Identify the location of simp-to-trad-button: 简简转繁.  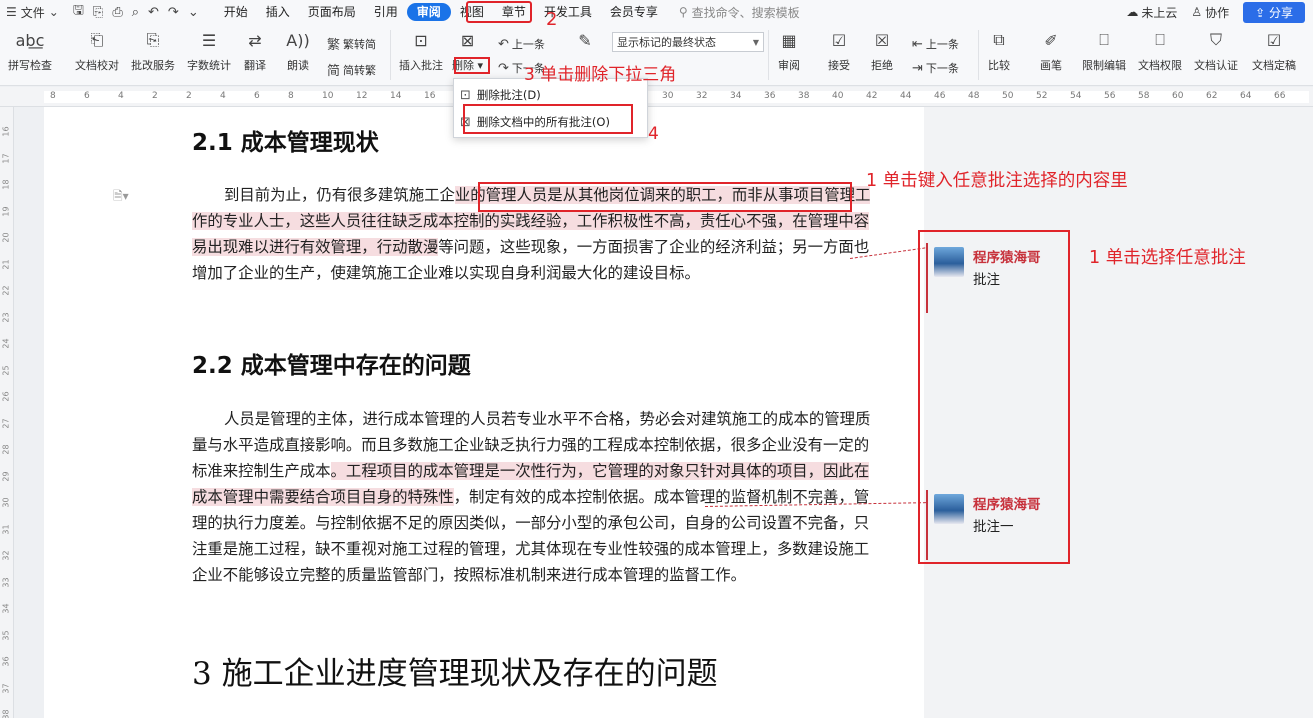
(351, 70).